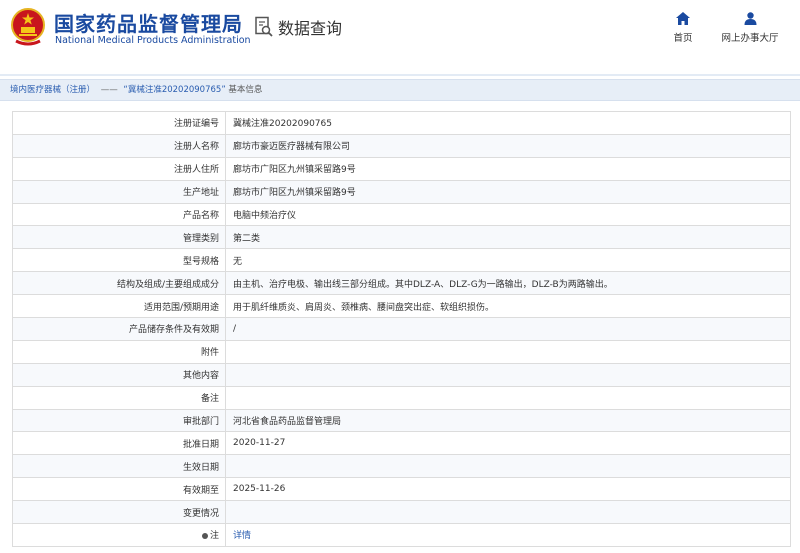 This screenshot has width=800, height=553. I want to click on row-label: 其他内容, so click(119, 374).